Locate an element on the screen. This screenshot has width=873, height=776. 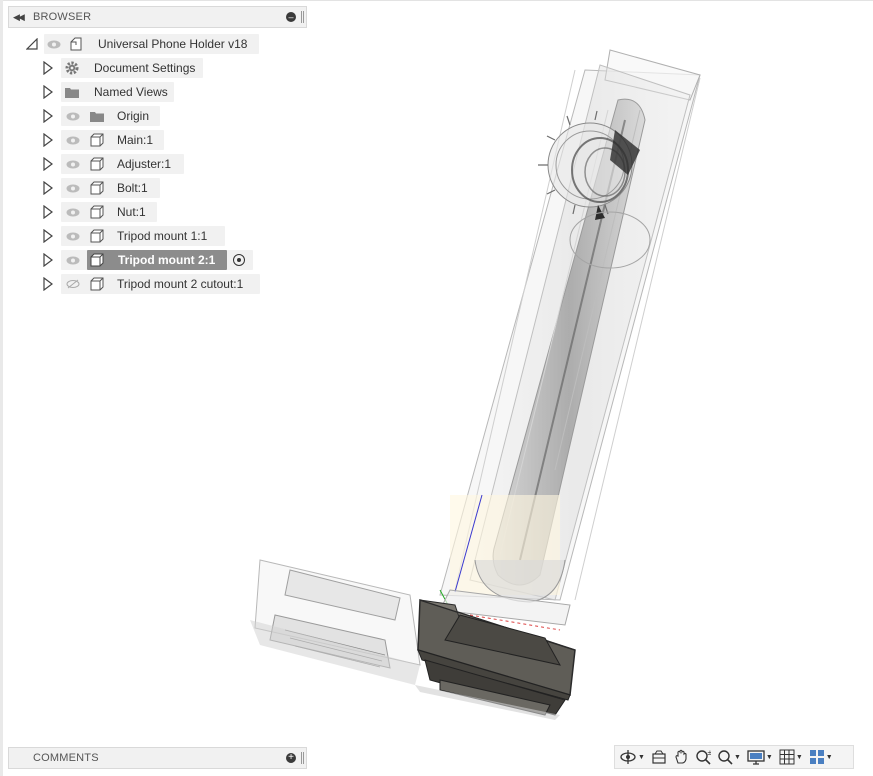
tree-item-label: Nut:1 is located at coordinates (131, 212).